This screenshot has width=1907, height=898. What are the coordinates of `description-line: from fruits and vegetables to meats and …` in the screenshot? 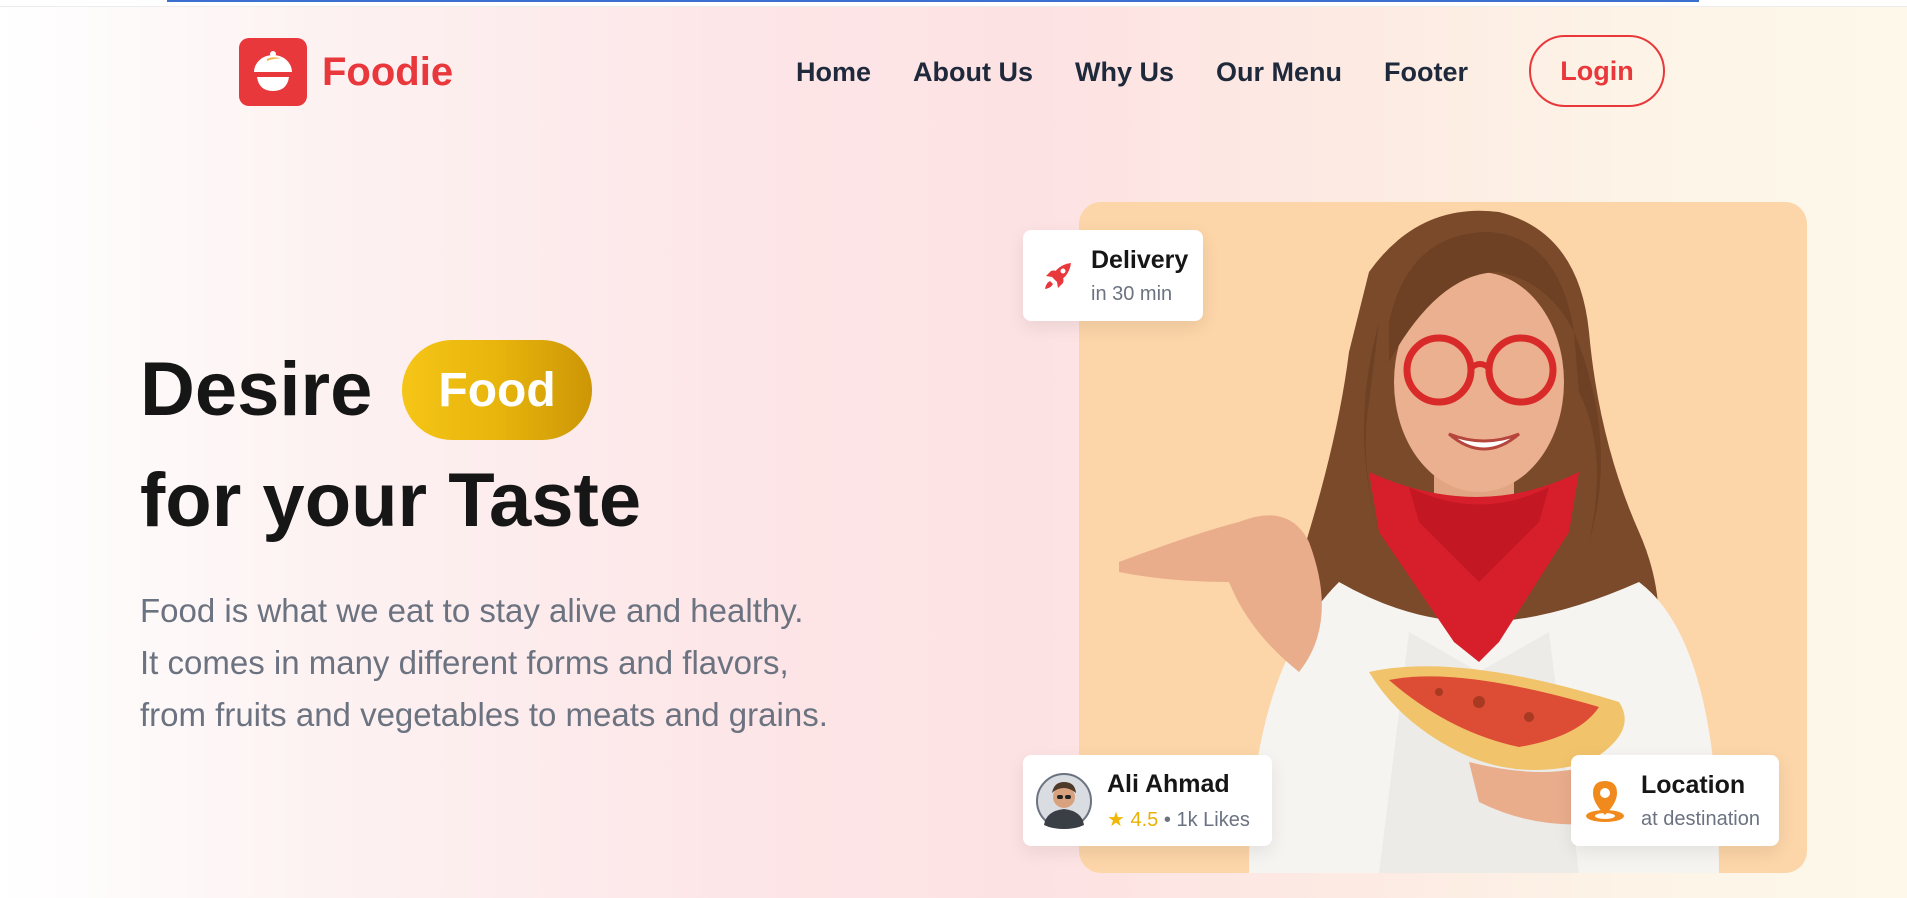 It's located at (484, 714).